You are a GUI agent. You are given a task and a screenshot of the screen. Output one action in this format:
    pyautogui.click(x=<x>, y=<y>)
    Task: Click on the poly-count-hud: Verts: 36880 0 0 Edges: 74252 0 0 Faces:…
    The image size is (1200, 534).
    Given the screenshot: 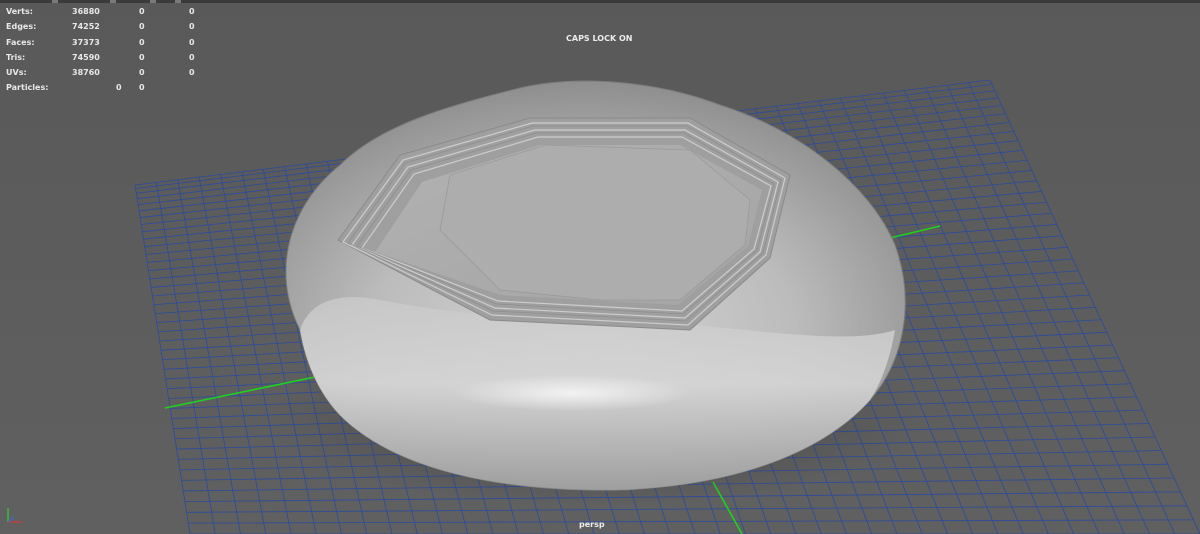 What is the action you would take?
    pyautogui.click(x=111, y=50)
    